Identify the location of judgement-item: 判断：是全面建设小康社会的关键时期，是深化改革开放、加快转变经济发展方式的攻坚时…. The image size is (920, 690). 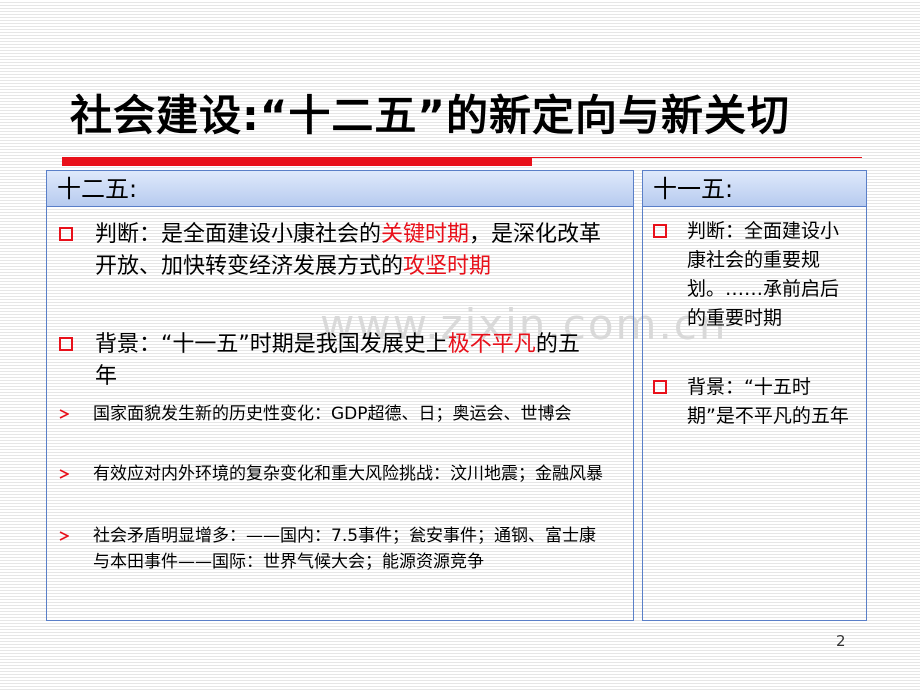
(339, 251).